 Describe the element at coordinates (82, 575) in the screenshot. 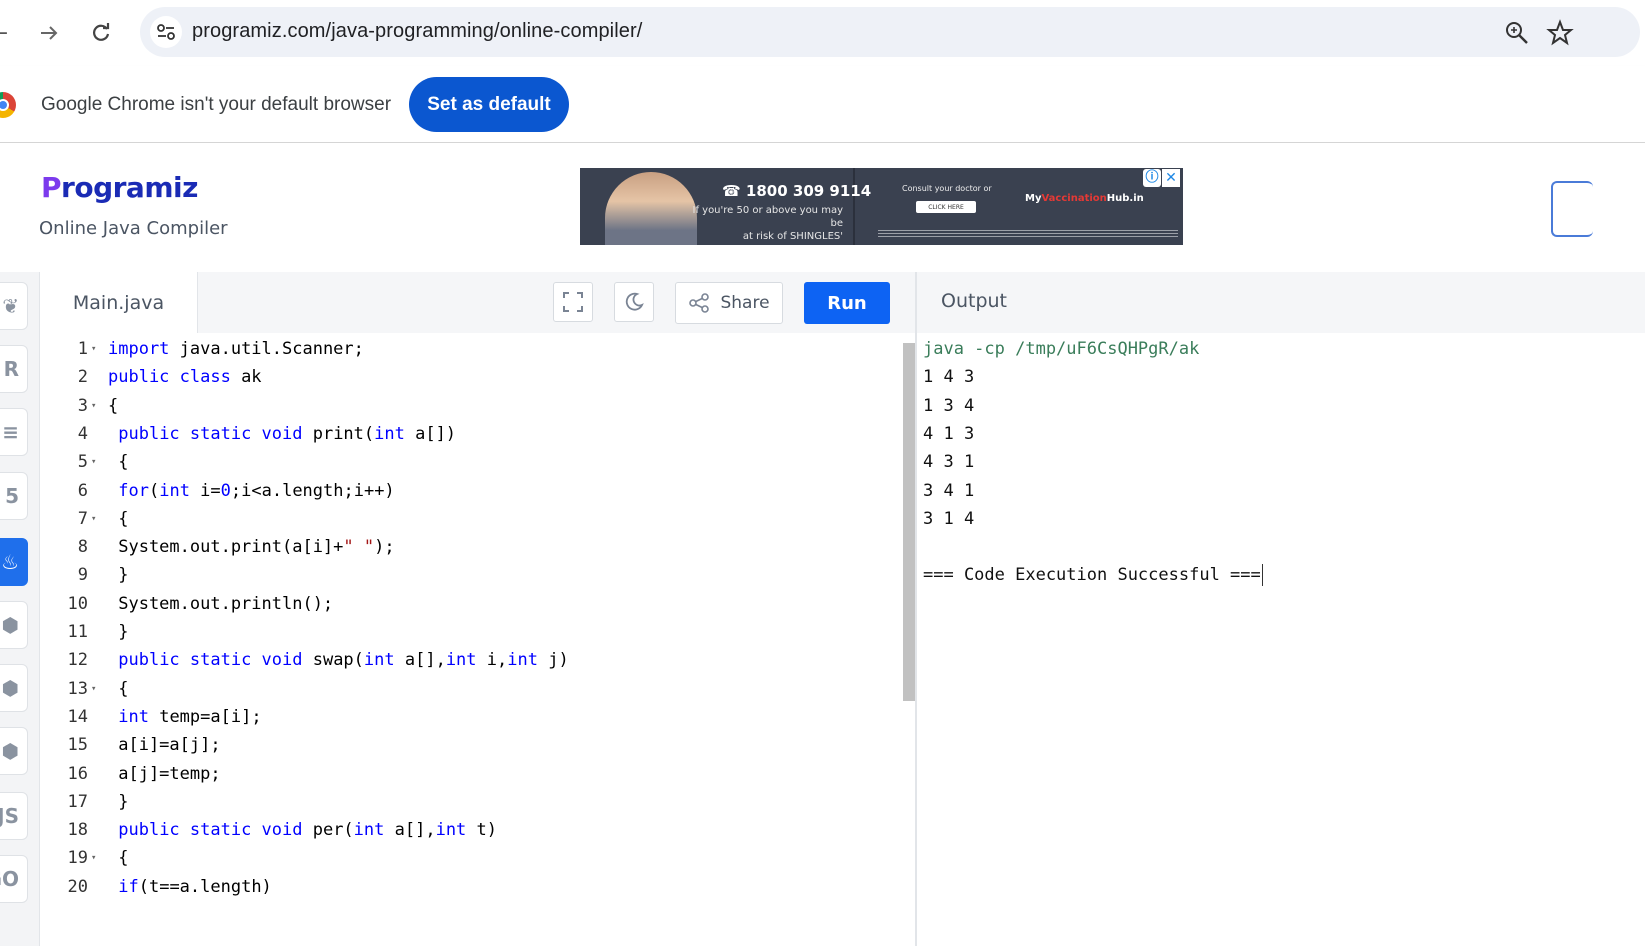

I see `line-number: 9` at that location.